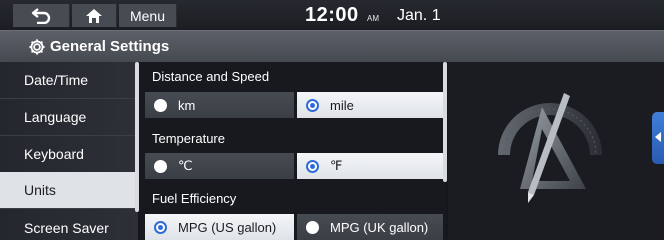 The image size is (664, 240). I want to click on menu-item-screen-saver: Screen Saver, so click(68, 224).